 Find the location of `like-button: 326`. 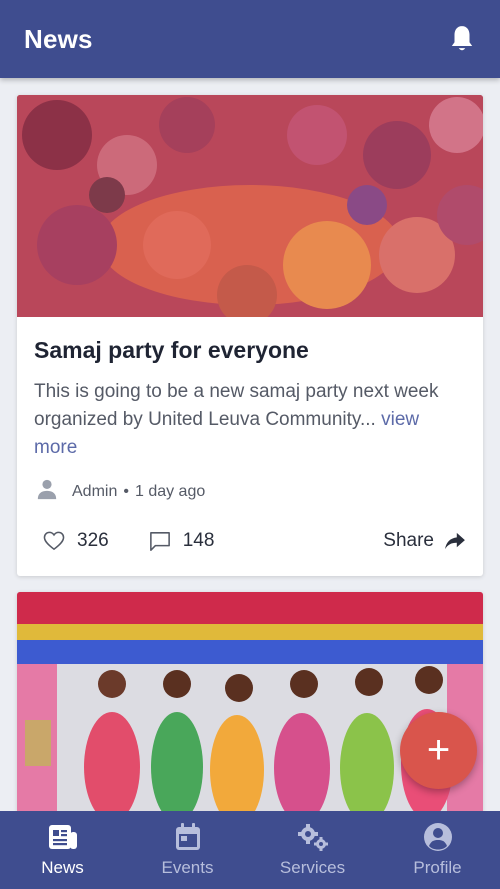

like-button: 326 is located at coordinates (76, 541).